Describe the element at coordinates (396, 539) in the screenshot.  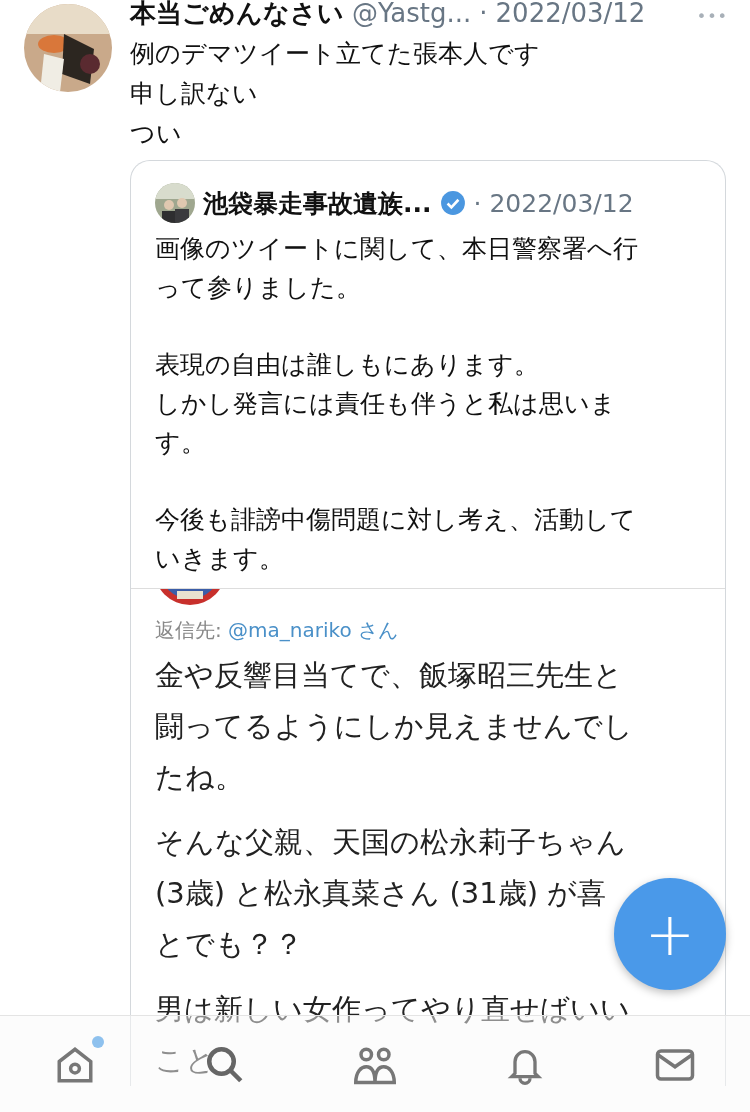
I see `quoted-tweet-text: 今後も誹謗中傷問題に対し考え、活動して いきます。` at that location.